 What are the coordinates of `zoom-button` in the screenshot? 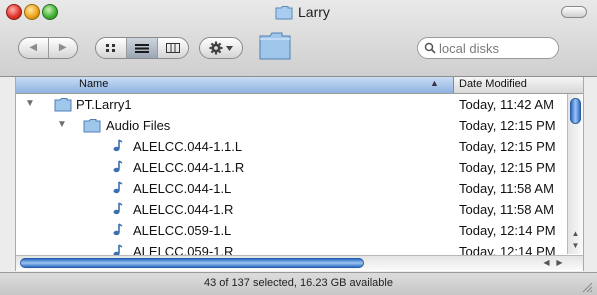 It's located at (50, 12).